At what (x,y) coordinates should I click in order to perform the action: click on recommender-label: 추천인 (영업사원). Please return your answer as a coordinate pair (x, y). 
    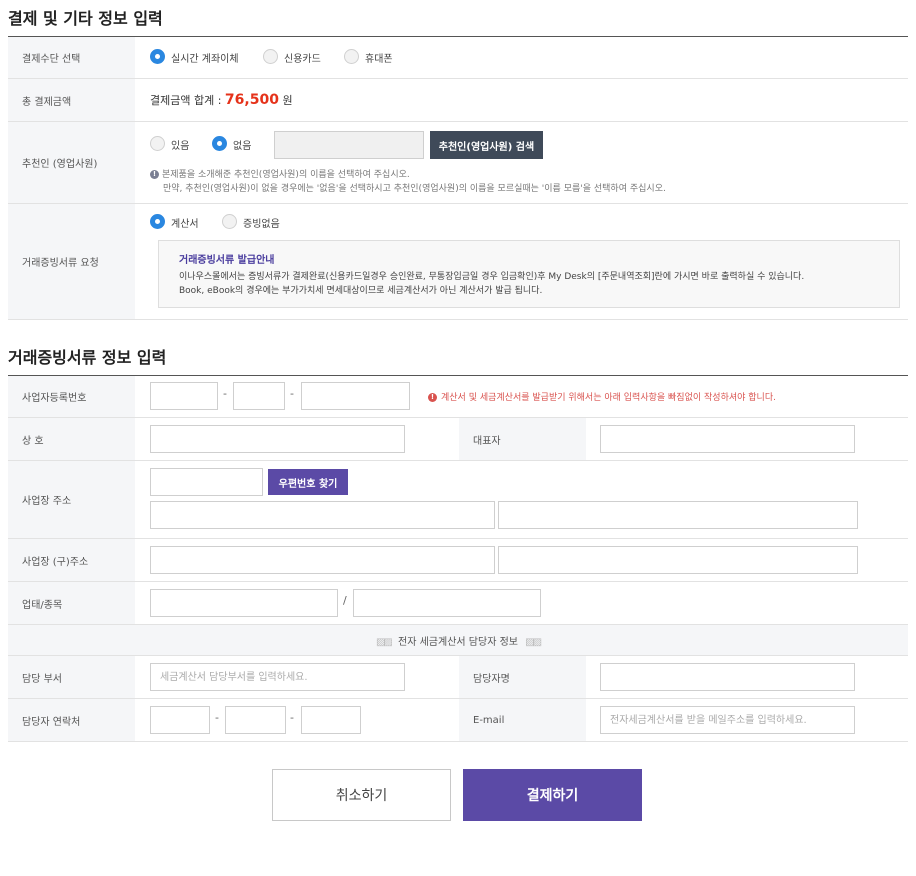
    Looking at the image, I should click on (71, 162).